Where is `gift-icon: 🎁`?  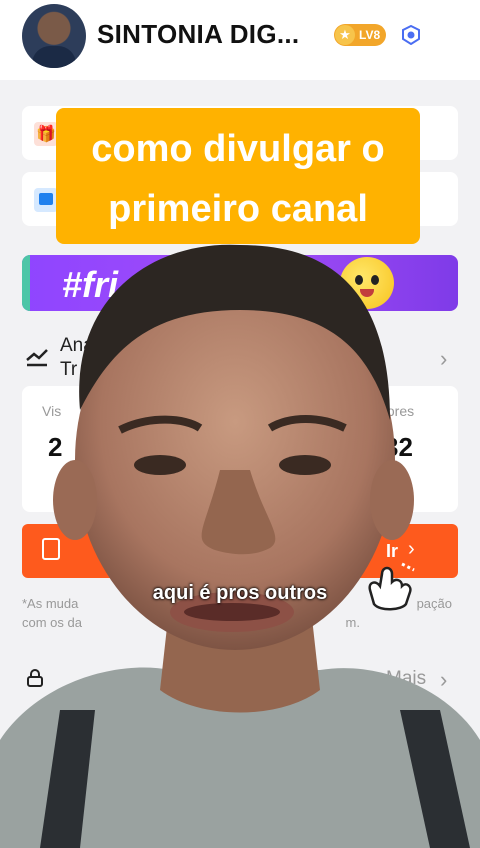 gift-icon: 🎁 is located at coordinates (46, 134).